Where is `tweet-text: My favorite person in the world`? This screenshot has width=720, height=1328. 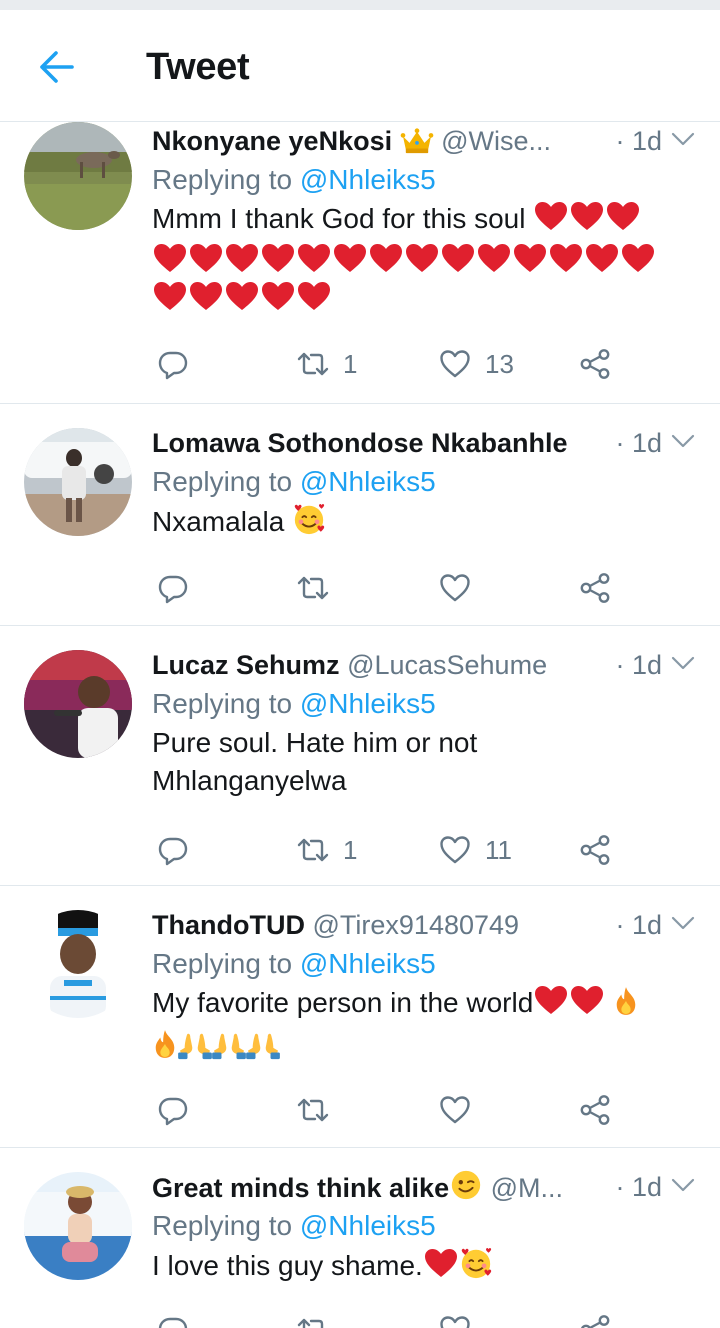 tweet-text: My favorite person in the world is located at coordinates (427, 1027).